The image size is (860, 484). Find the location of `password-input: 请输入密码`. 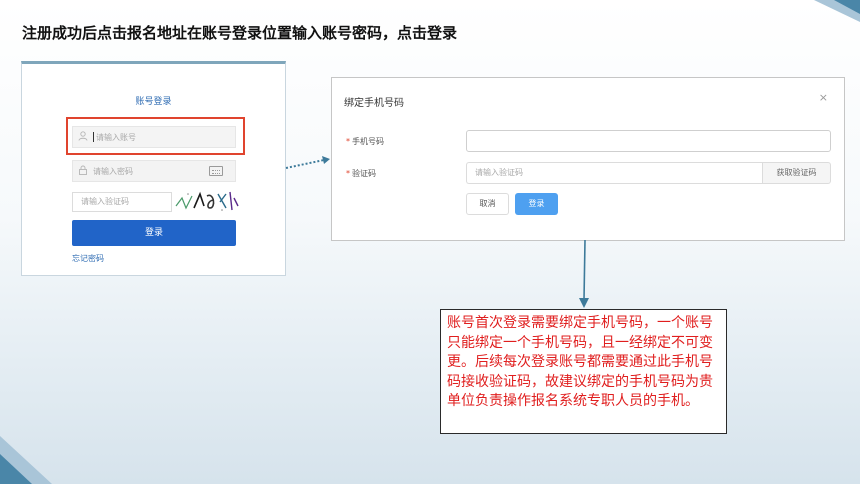

password-input: 请输入密码 is located at coordinates (154, 171).